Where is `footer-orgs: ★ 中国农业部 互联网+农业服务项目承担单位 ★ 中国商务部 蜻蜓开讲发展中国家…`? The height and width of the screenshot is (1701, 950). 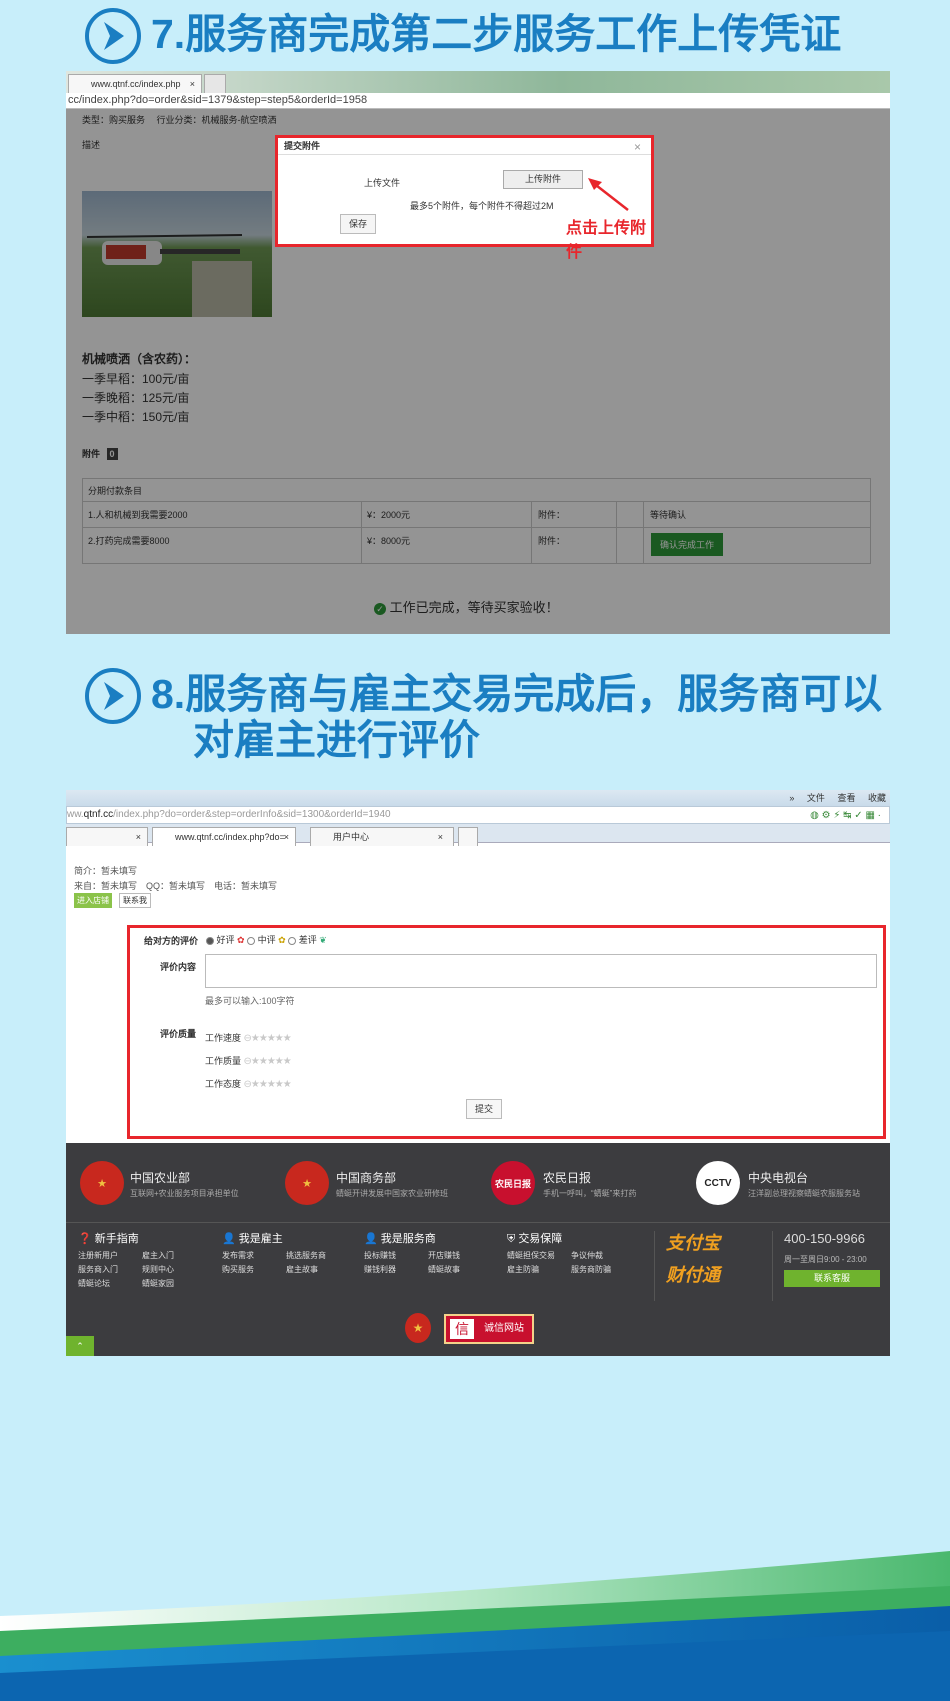 footer-orgs: ★ 中国农业部 互联网+农业服务项目承担单位 ★ 中国商务部 蜻蜓开讲发展中国家… is located at coordinates (478, 1183).